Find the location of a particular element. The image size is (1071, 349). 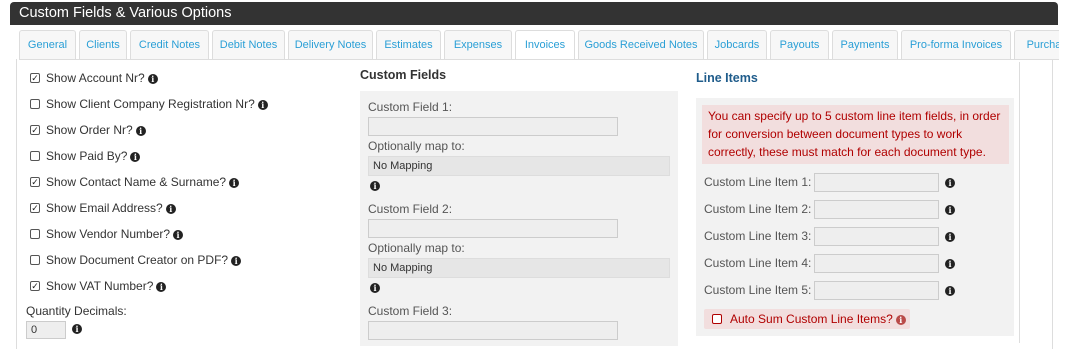

custom-field-1-label: Custom Field 1: is located at coordinates (410, 107).